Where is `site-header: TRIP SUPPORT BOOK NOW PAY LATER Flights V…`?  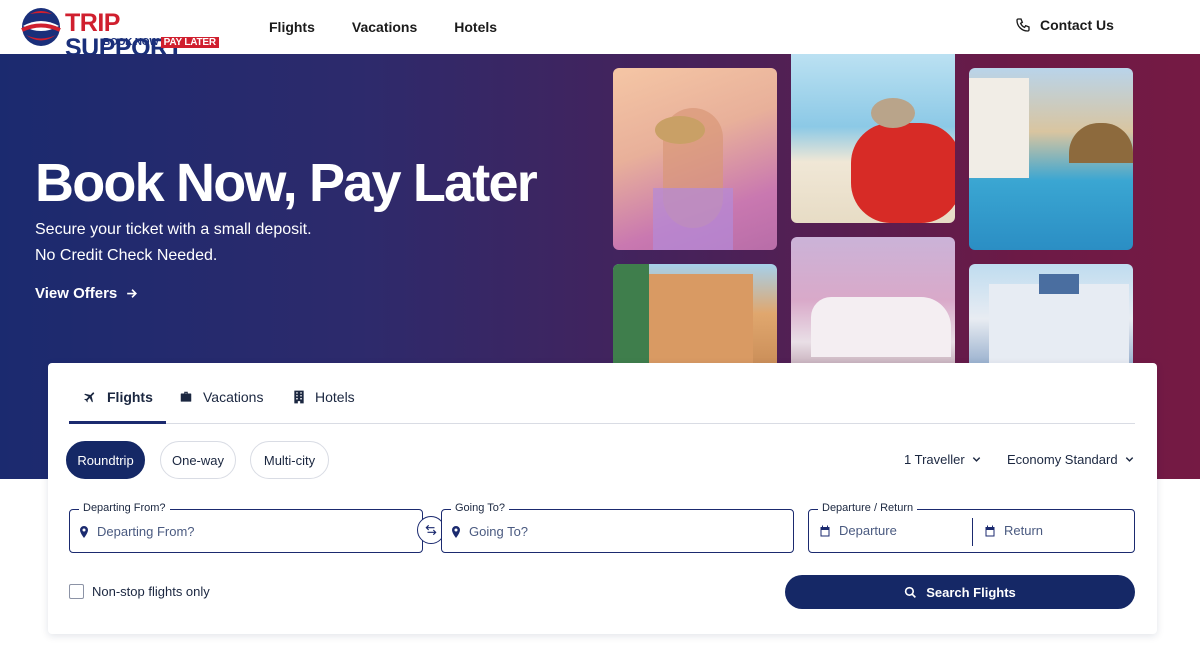 site-header: TRIP SUPPORT BOOK NOW PAY LATER Flights V… is located at coordinates (600, 30).